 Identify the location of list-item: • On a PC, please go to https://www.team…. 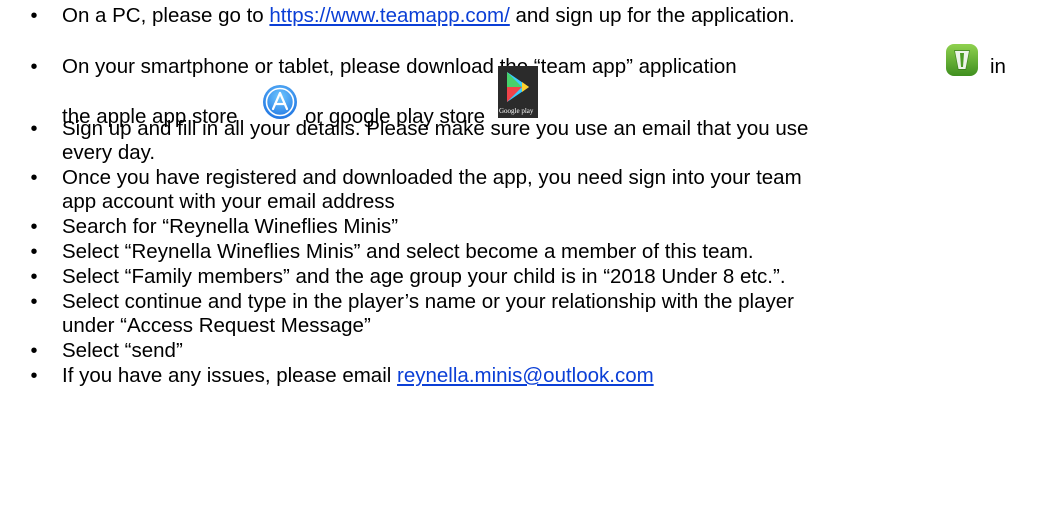
(531, 16).